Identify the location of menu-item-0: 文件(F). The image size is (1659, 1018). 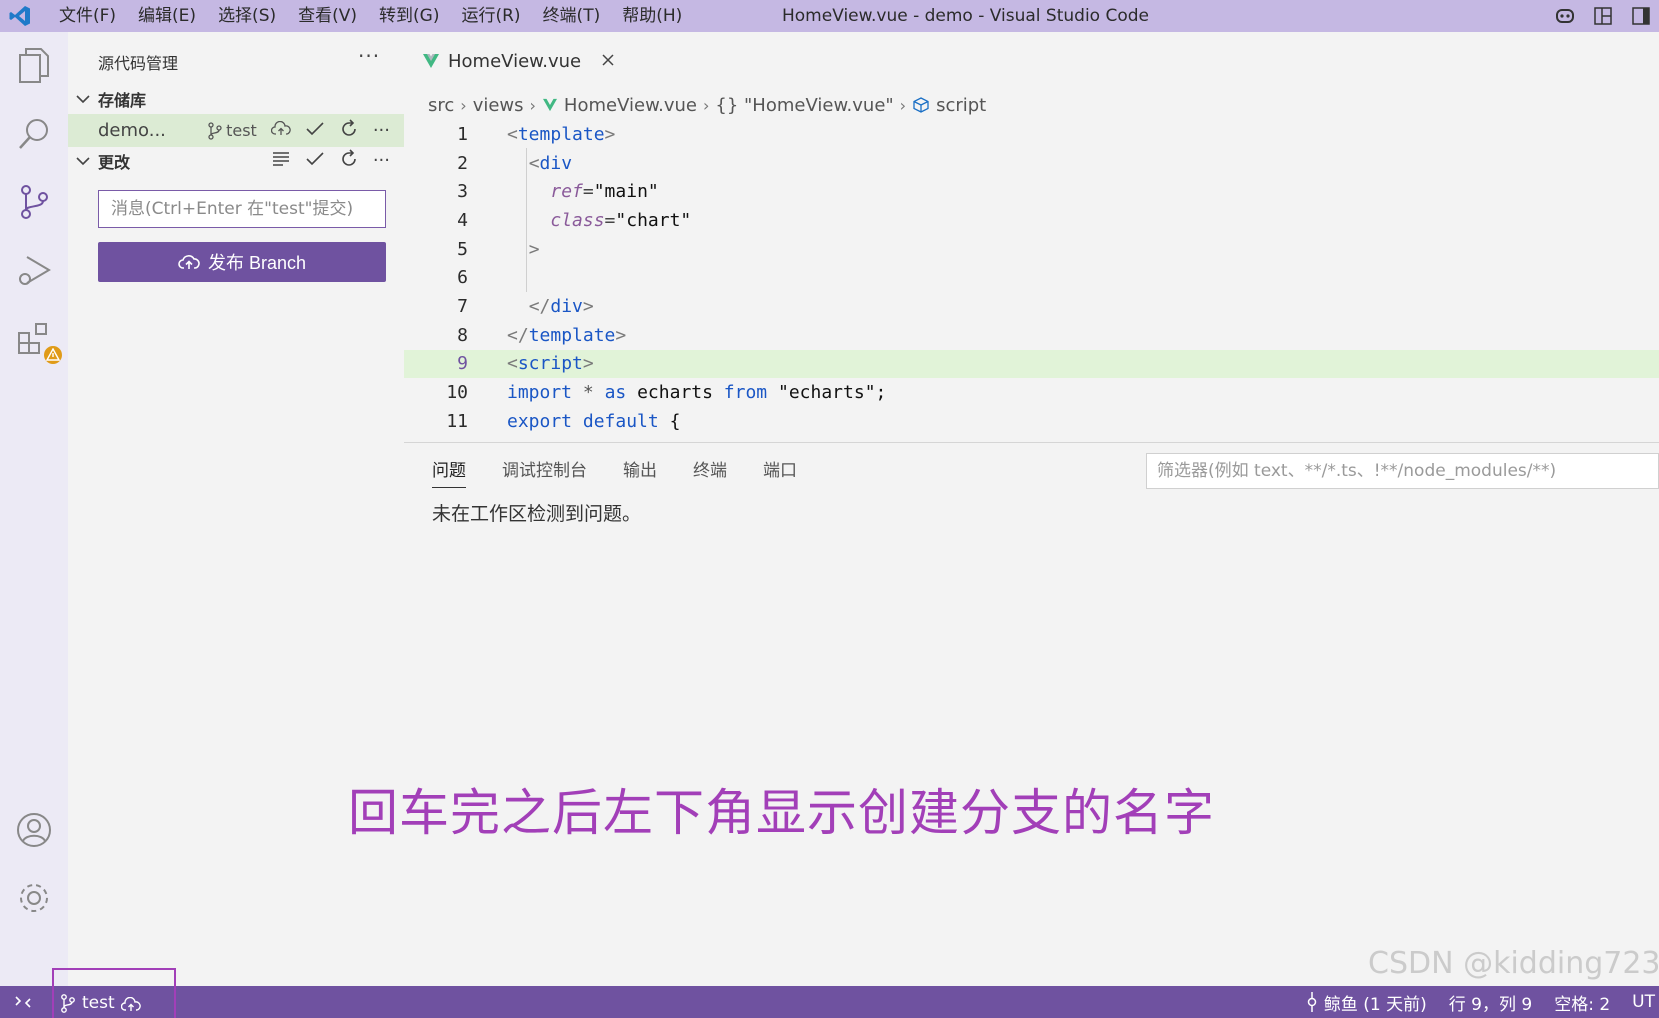
(87, 16).